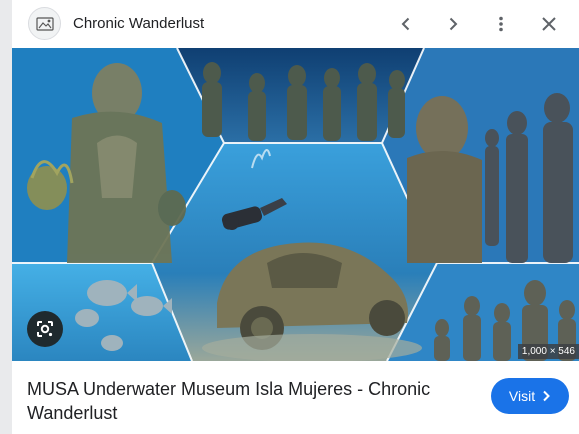 The height and width of the screenshot is (434, 579). Describe the element at coordinates (406, 24) in the screenshot. I see `chevron-left-icon` at that location.